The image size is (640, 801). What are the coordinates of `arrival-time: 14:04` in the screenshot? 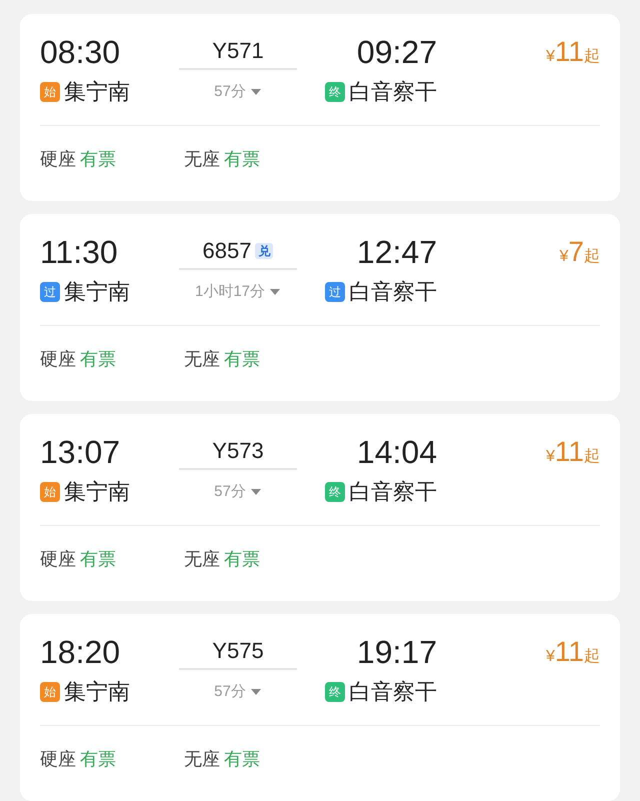 It's located at (396, 452).